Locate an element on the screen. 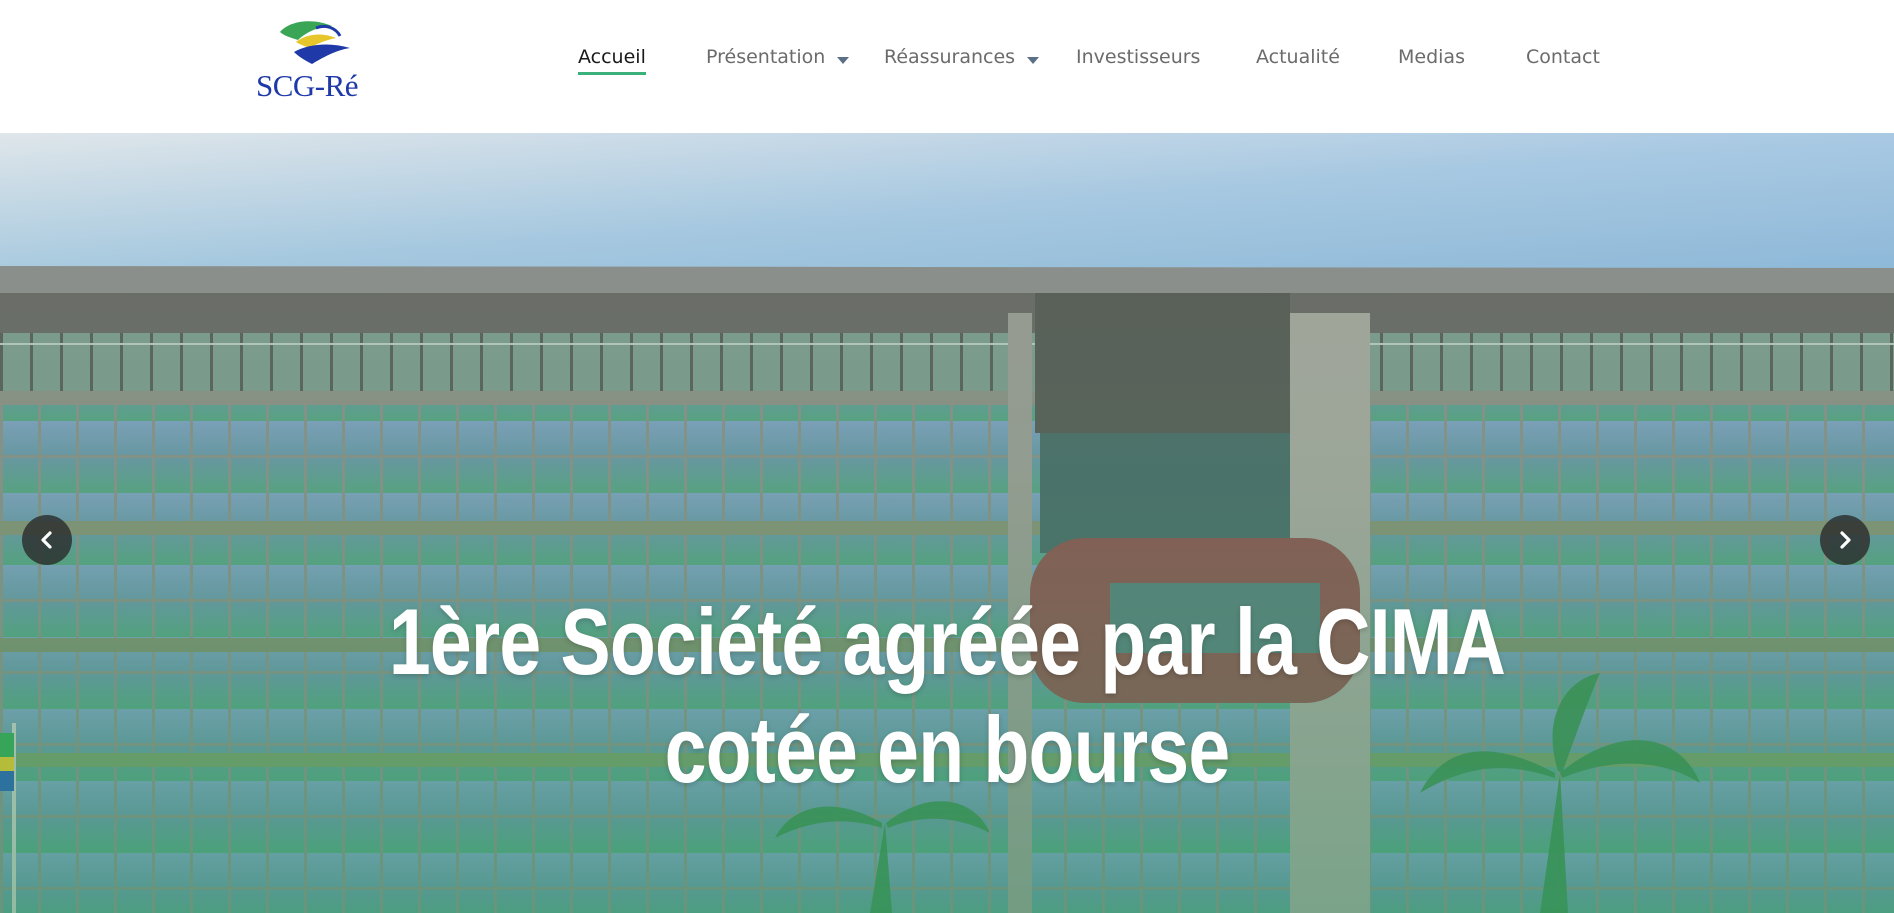 The height and width of the screenshot is (913, 1894). nav-label: Medias is located at coordinates (1431, 57).